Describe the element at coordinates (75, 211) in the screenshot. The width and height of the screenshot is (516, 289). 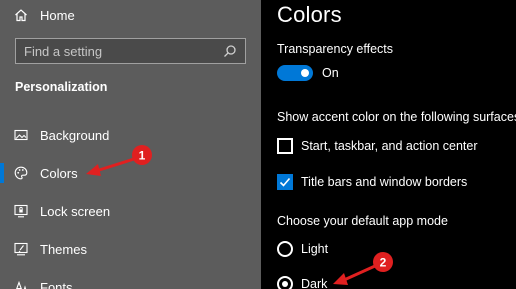
I see `sidebar-item-label: Lock screen` at that location.